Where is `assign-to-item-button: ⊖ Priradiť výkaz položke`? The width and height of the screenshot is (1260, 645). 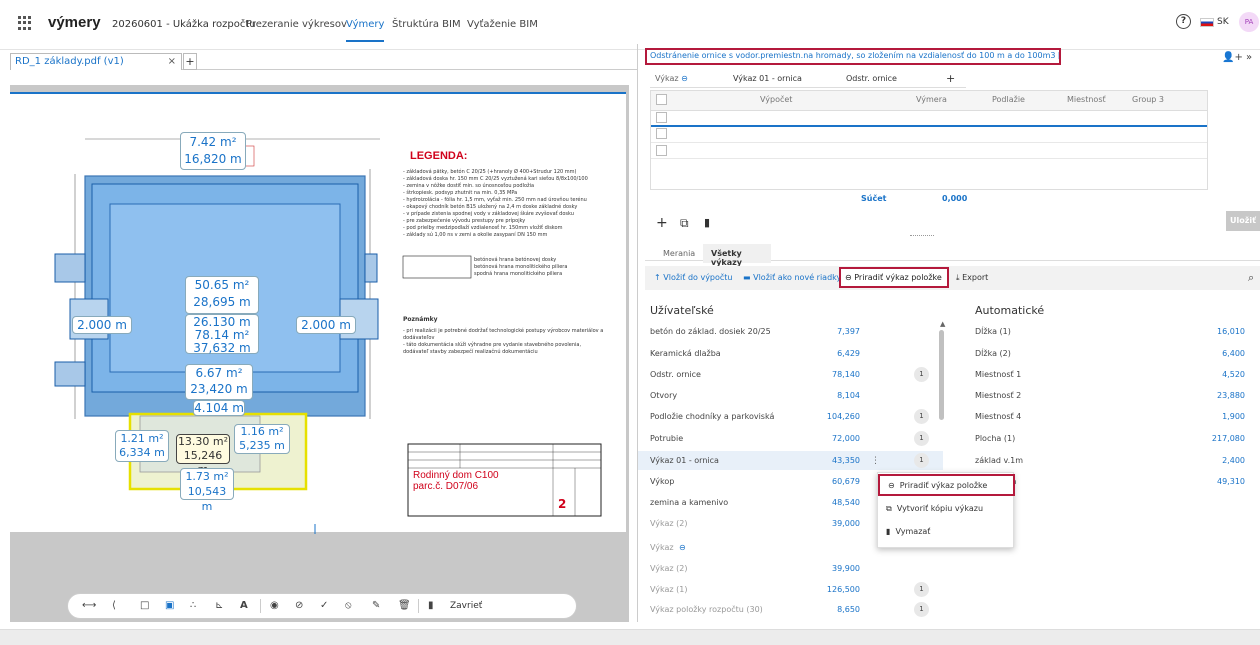 assign-to-item-button: ⊖ Priradiť výkaz položke is located at coordinates (894, 277).